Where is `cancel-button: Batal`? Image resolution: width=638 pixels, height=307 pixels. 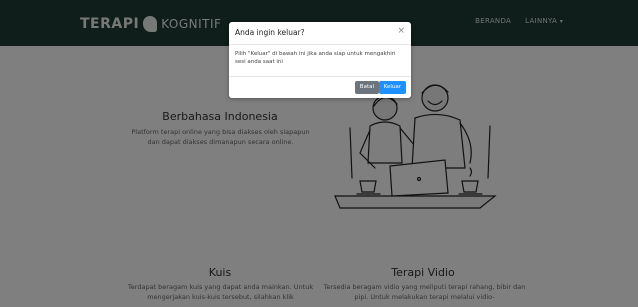
cancel-button: Batal is located at coordinates (366, 87).